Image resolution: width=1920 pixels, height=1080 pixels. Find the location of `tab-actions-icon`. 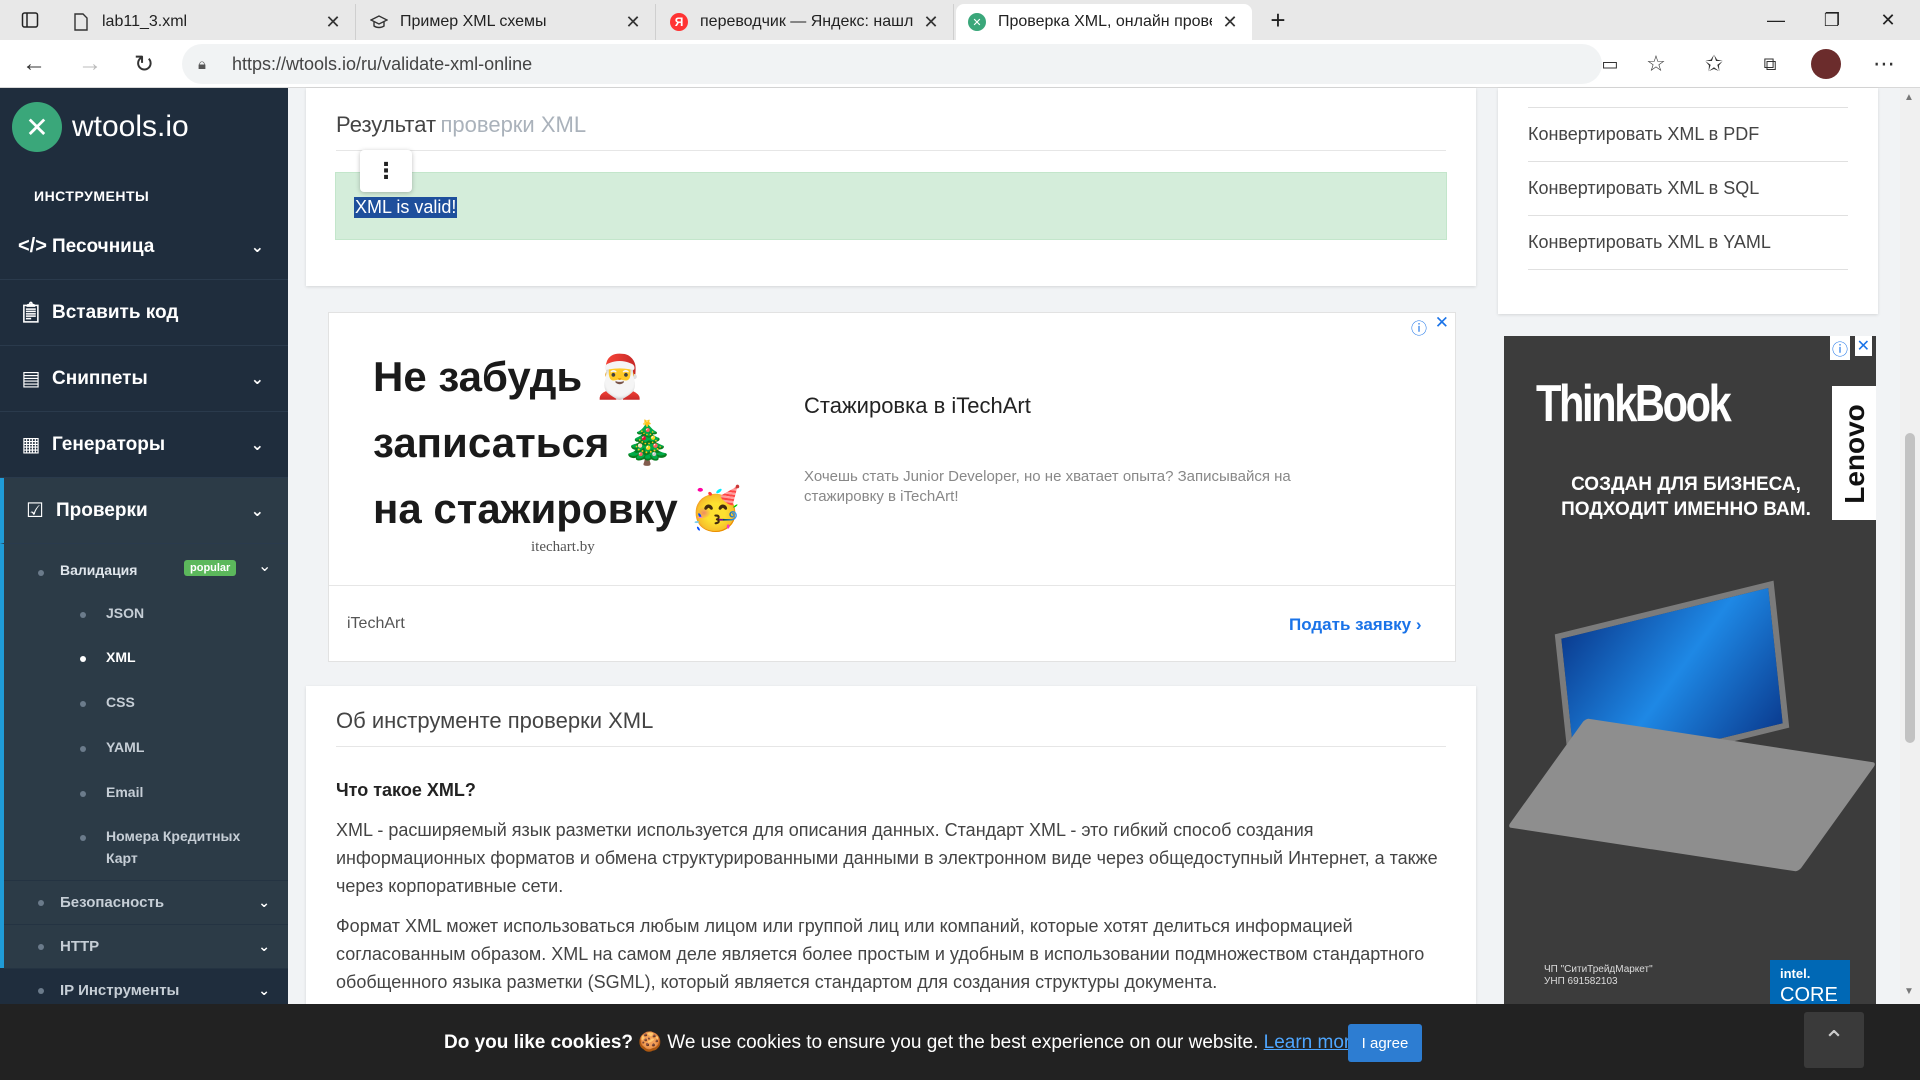

tab-actions-icon is located at coordinates (30, 20).